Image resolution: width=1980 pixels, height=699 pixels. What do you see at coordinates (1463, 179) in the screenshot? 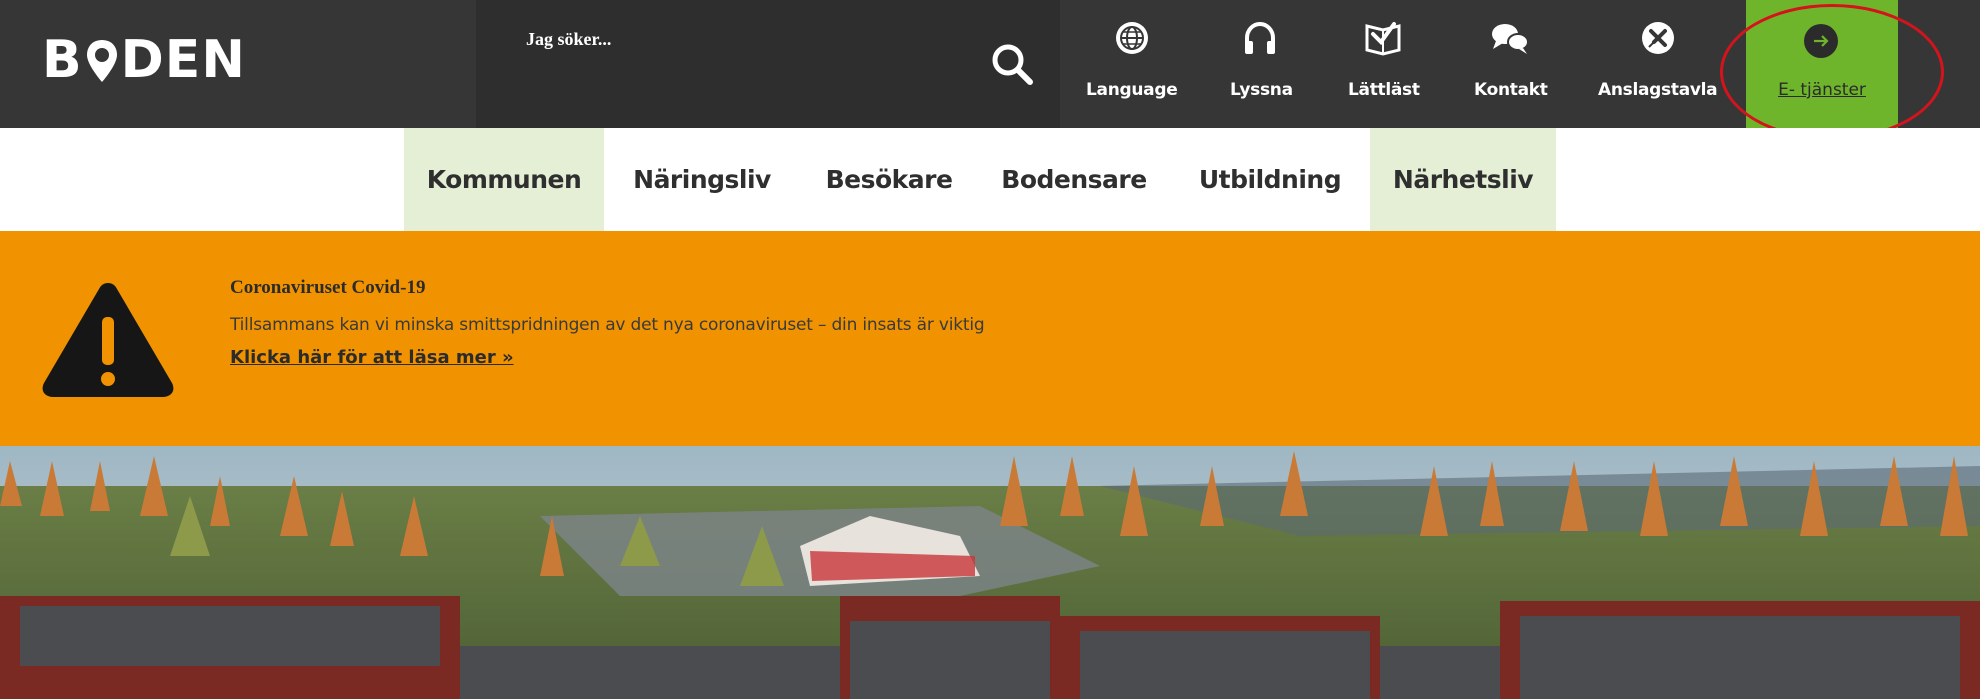
I see `nav-item-narhetsliv: Närhetsliv` at bounding box center [1463, 179].